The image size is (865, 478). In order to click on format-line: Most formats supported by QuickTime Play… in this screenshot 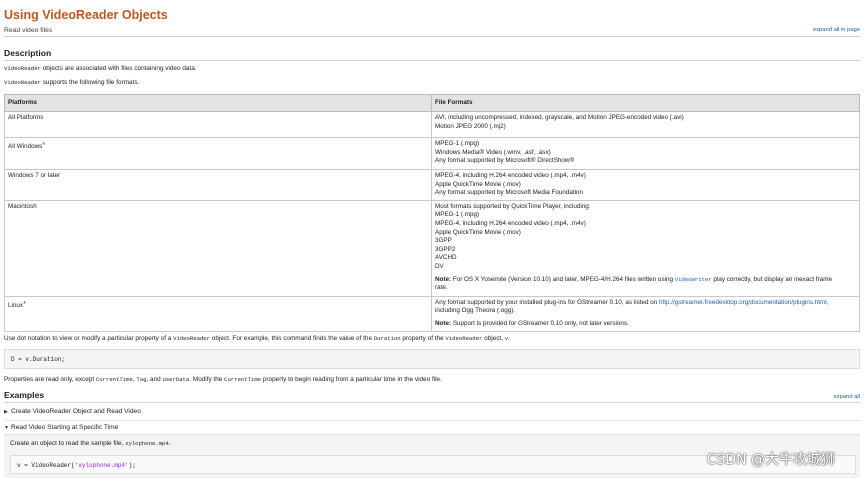, I will do `click(513, 206)`.